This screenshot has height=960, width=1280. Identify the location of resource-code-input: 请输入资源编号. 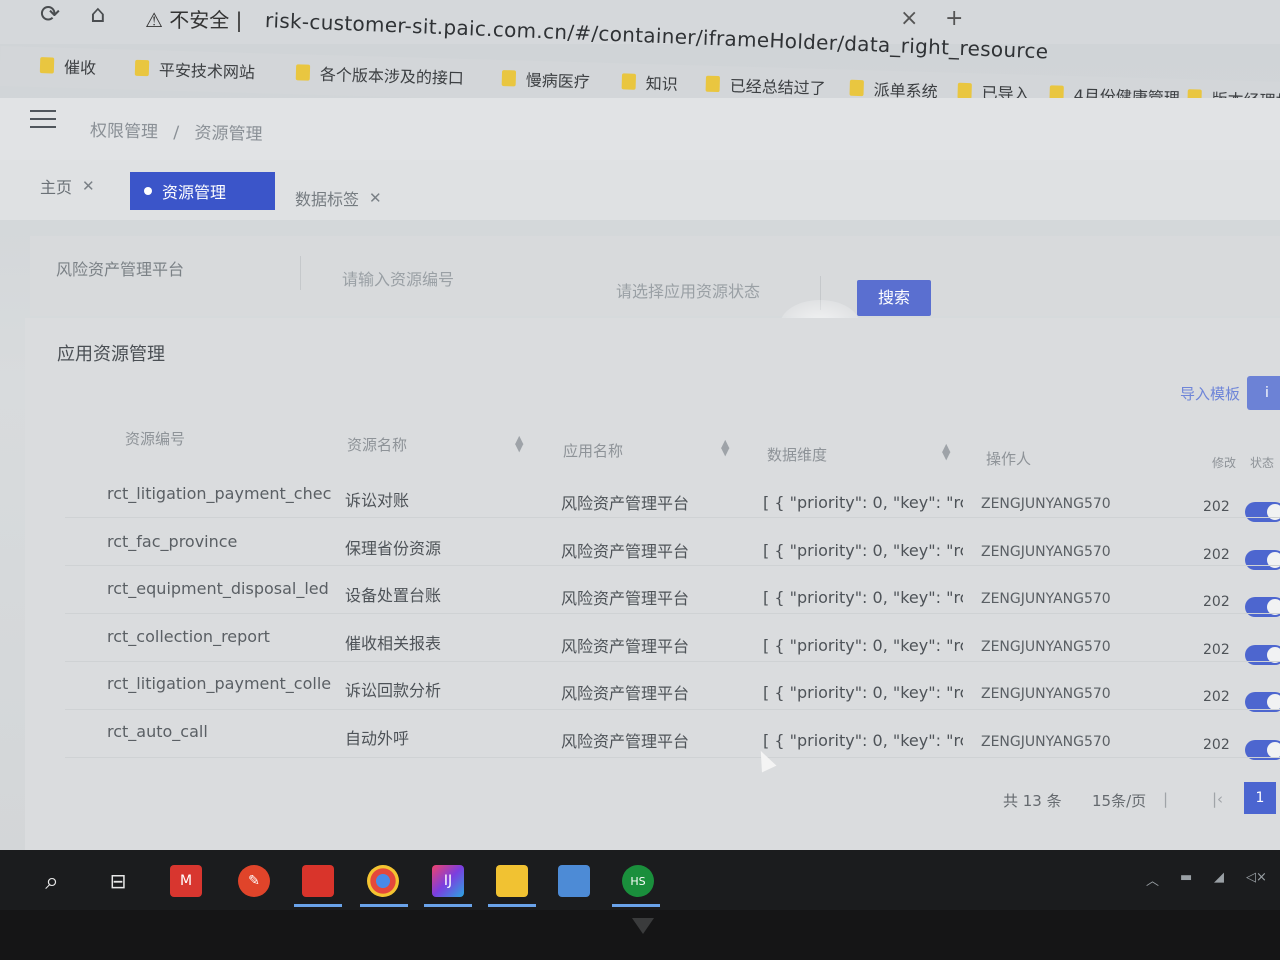
(398, 278).